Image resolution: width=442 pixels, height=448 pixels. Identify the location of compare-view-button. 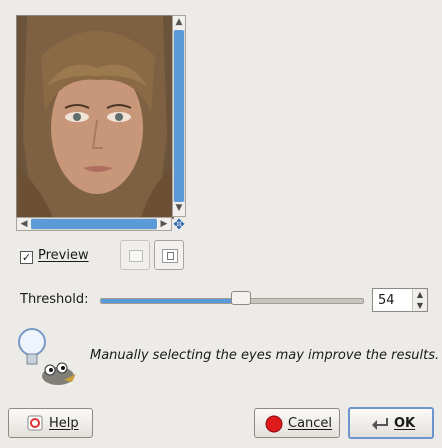
(169, 255).